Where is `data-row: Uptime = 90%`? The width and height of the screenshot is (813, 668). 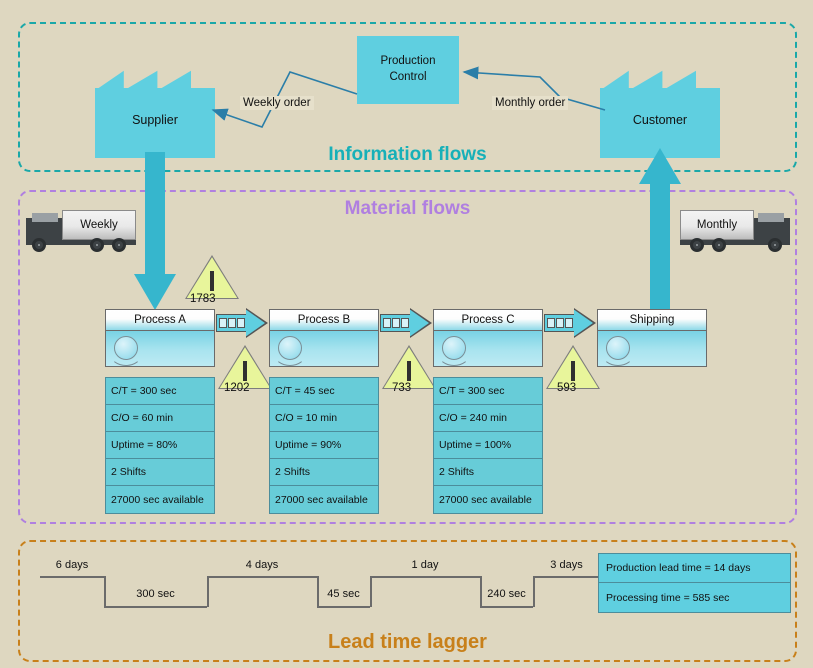
data-row: Uptime = 90% is located at coordinates (324, 445).